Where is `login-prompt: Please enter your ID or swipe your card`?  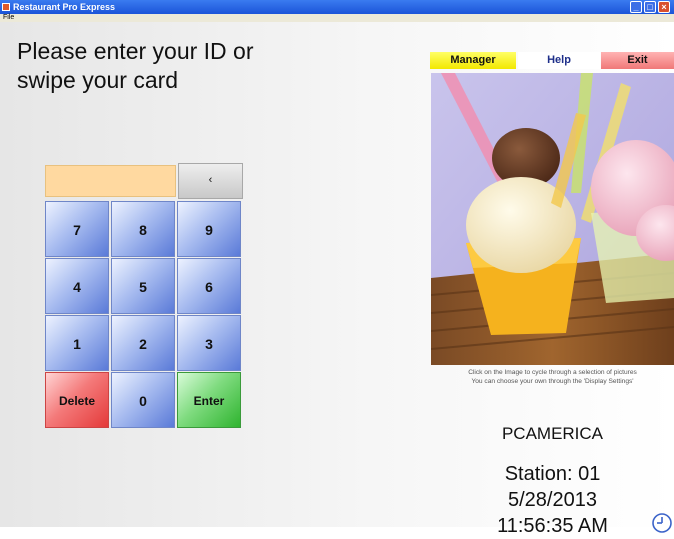 login-prompt: Please enter your ID or swipe your card is located at coordinates (207, 66).